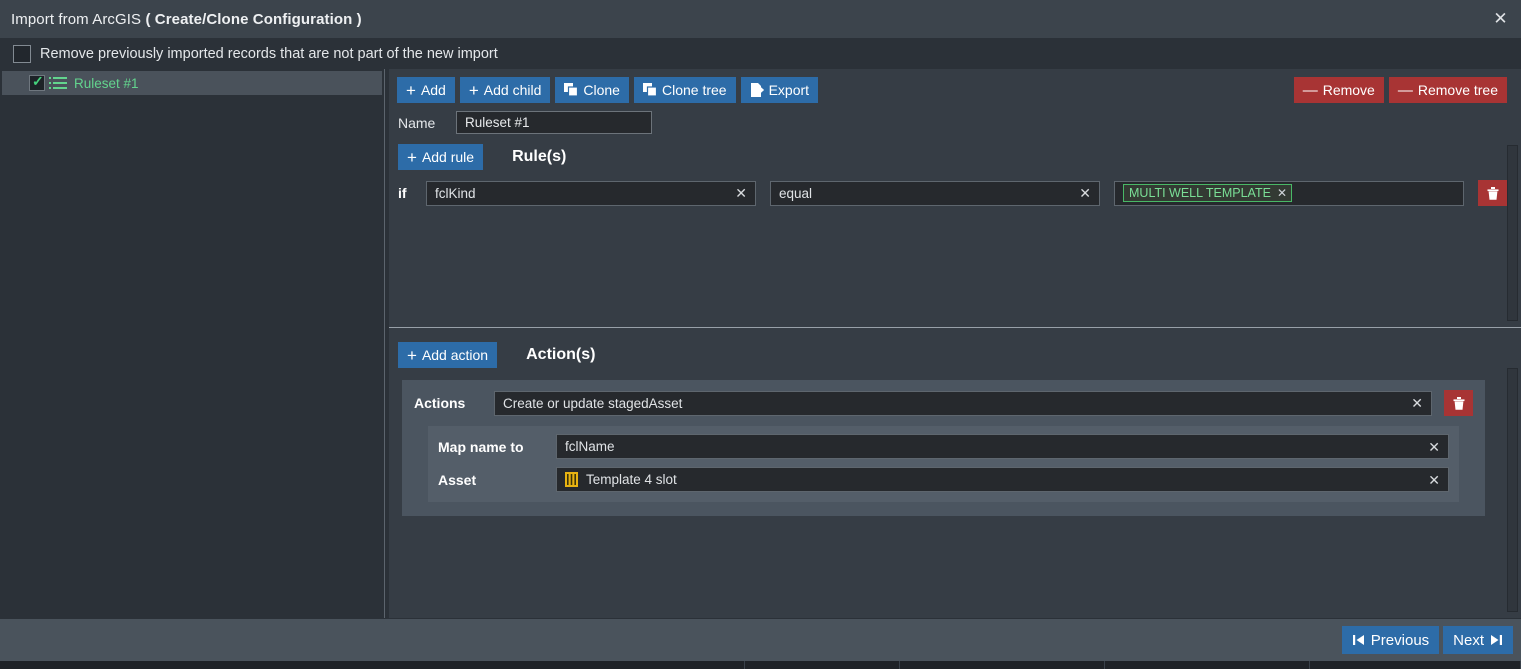 This screenshot has height=669, width=1521. Describe the element at coordinates (935, 193) in the screenshot. I see `rule-operator-select: equal ✕` at that location.